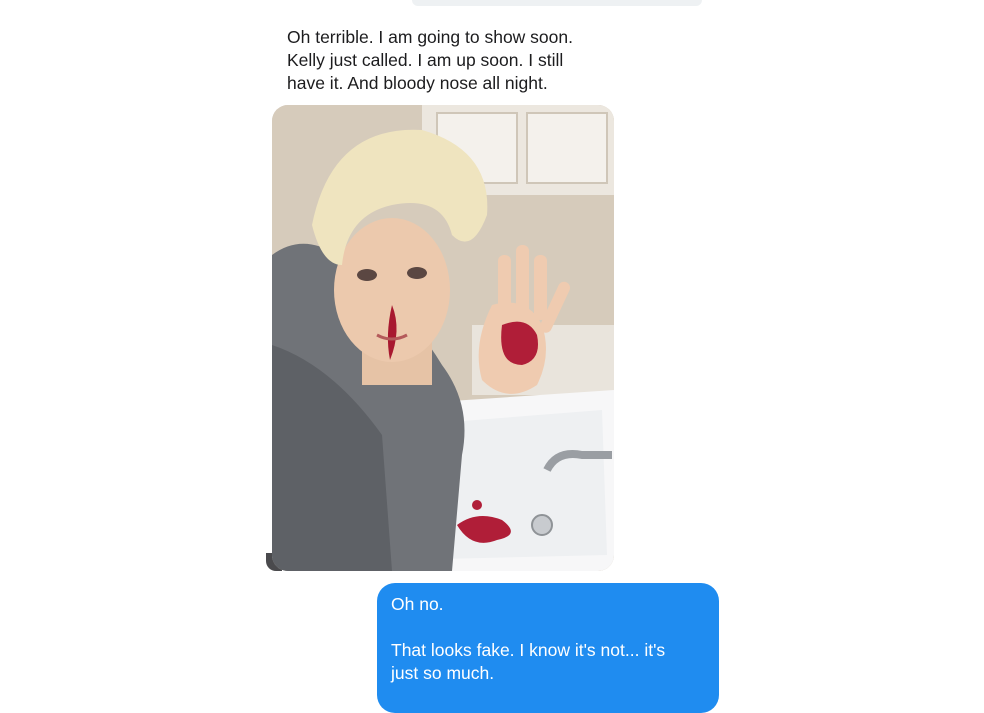 This screenshot has width=984, height=713. I want to click on eye-left, so click(367, 275).